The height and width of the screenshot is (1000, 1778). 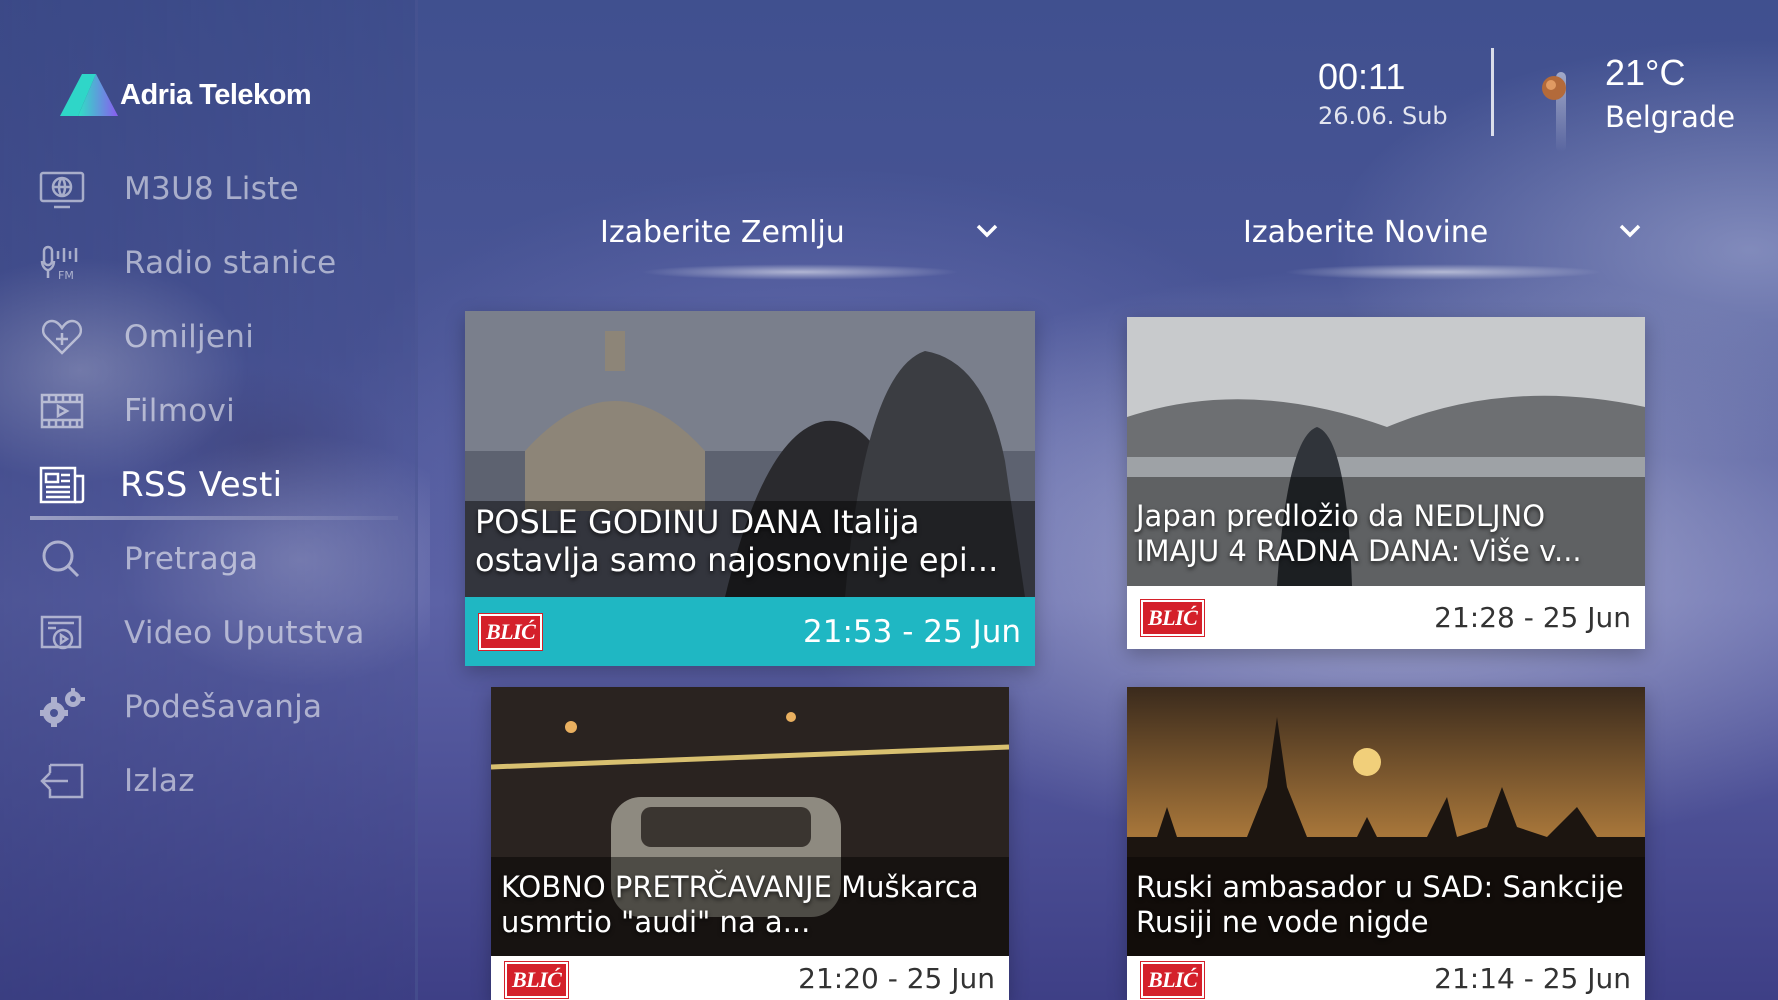 I want to click on radio-fm-icon: FM, so click(x=62, y=263).